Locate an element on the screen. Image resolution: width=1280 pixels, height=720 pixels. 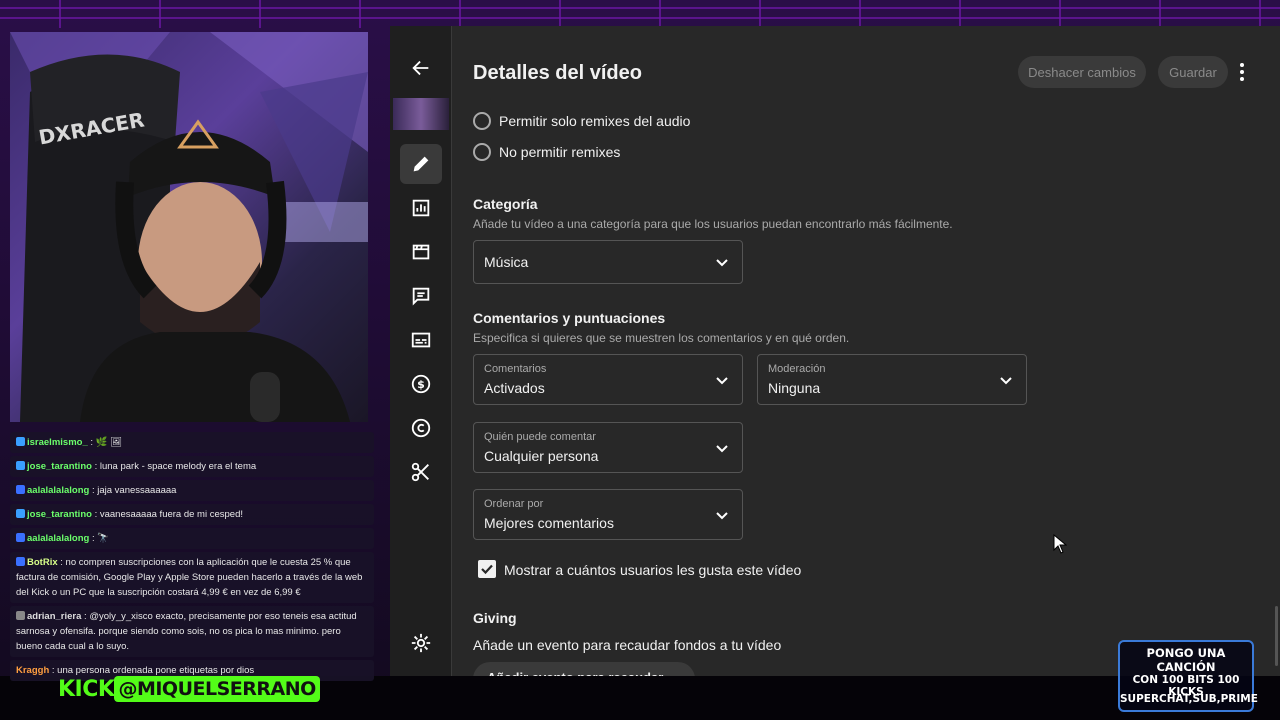
chat-text: vaanesaaaaa fuera de mi cesped! is located at coordinates (171, 514).